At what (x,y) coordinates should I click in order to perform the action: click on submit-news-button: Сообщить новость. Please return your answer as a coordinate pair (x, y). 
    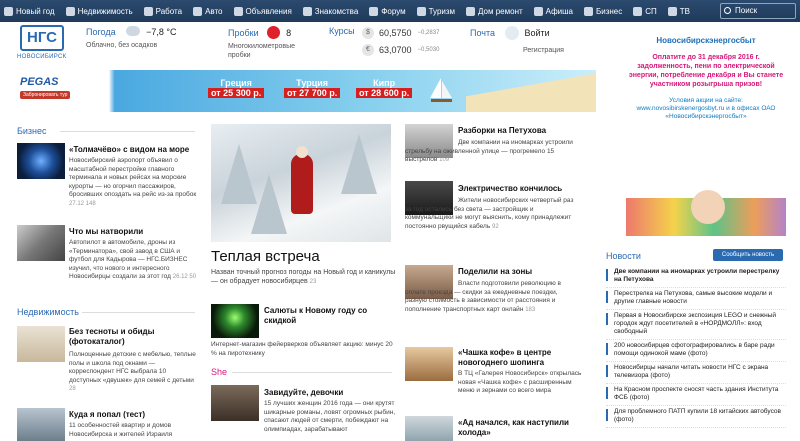
    Looking at the image, I should click on (748, 255).